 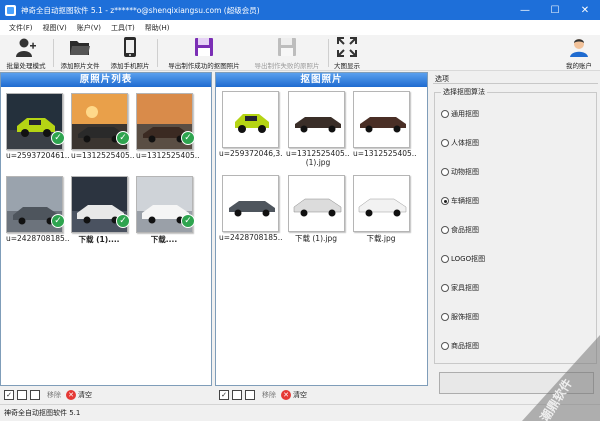 I want to click on algo-logo-radio: LOGO抠图, so click(x=463, y=259).